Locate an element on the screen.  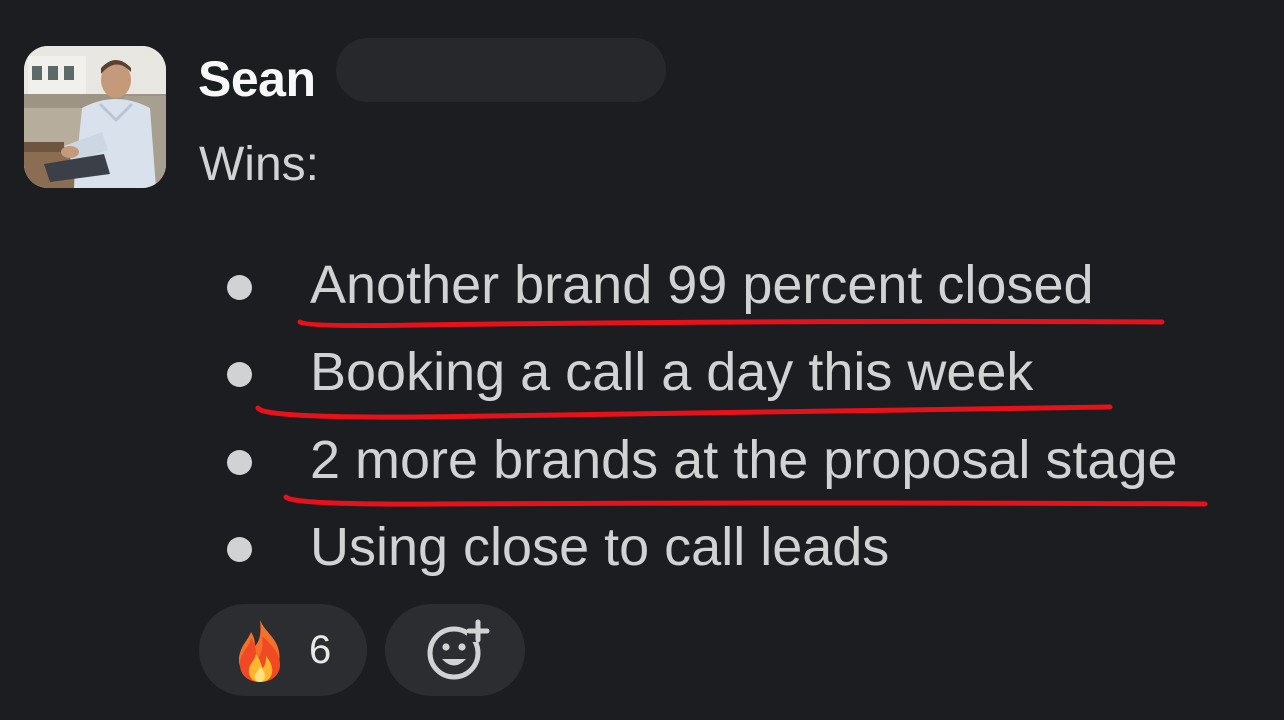
list-item-text: 2 more brands at the proposal stage is located at coordinates (744, 460).